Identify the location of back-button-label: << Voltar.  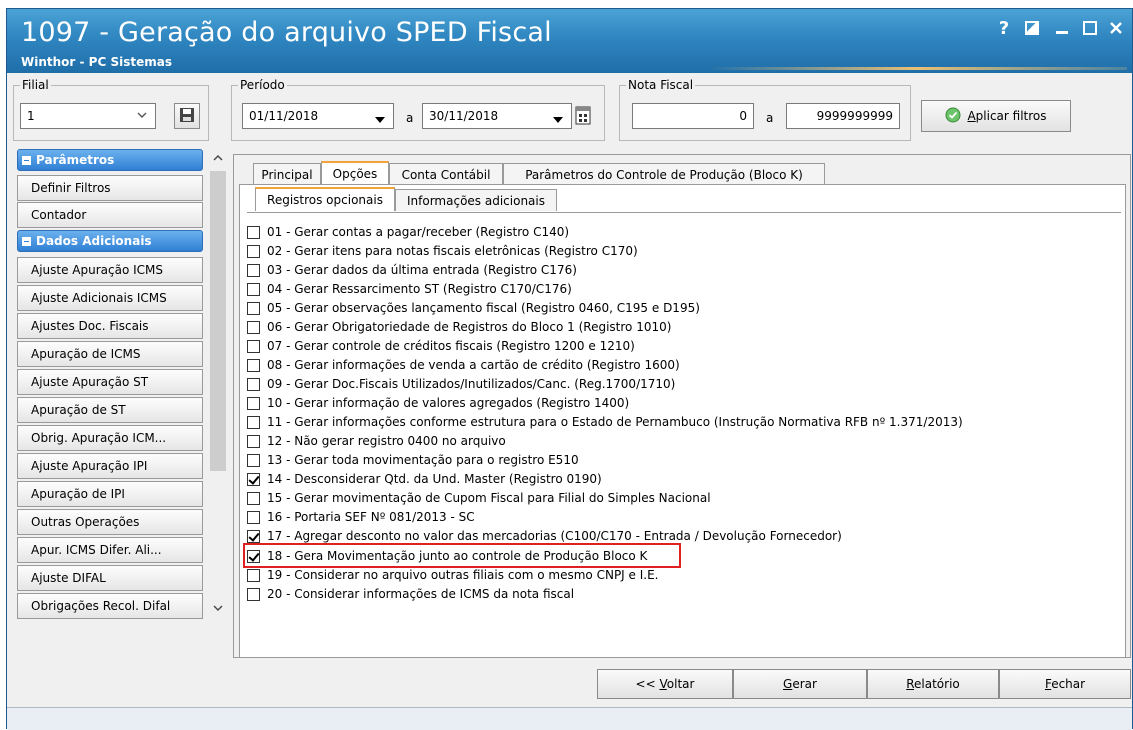
(665, 684).